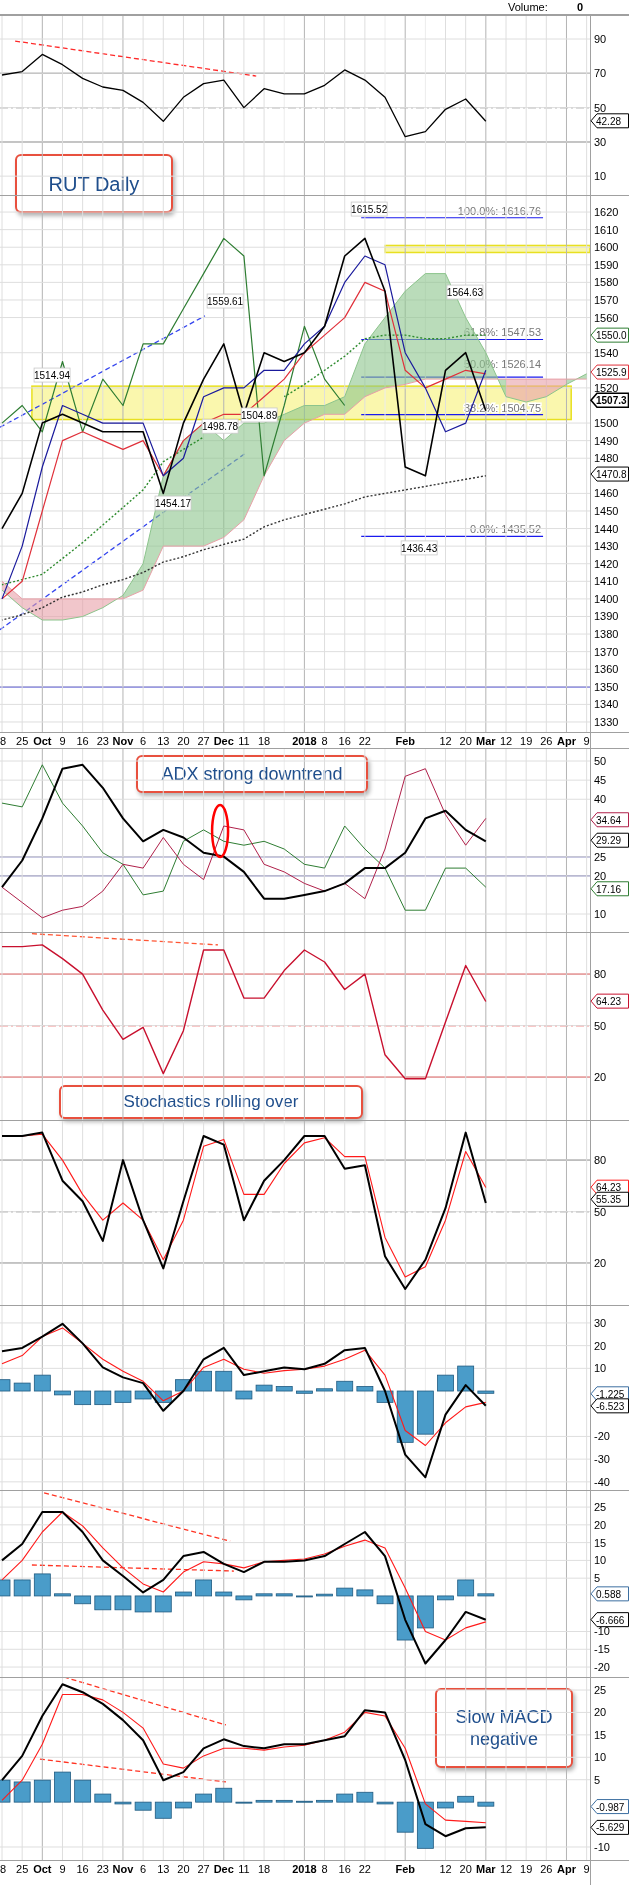  Describe the element at coordinates (486, 1869) in the screenshot. I see `date-label: Mar` at that location.